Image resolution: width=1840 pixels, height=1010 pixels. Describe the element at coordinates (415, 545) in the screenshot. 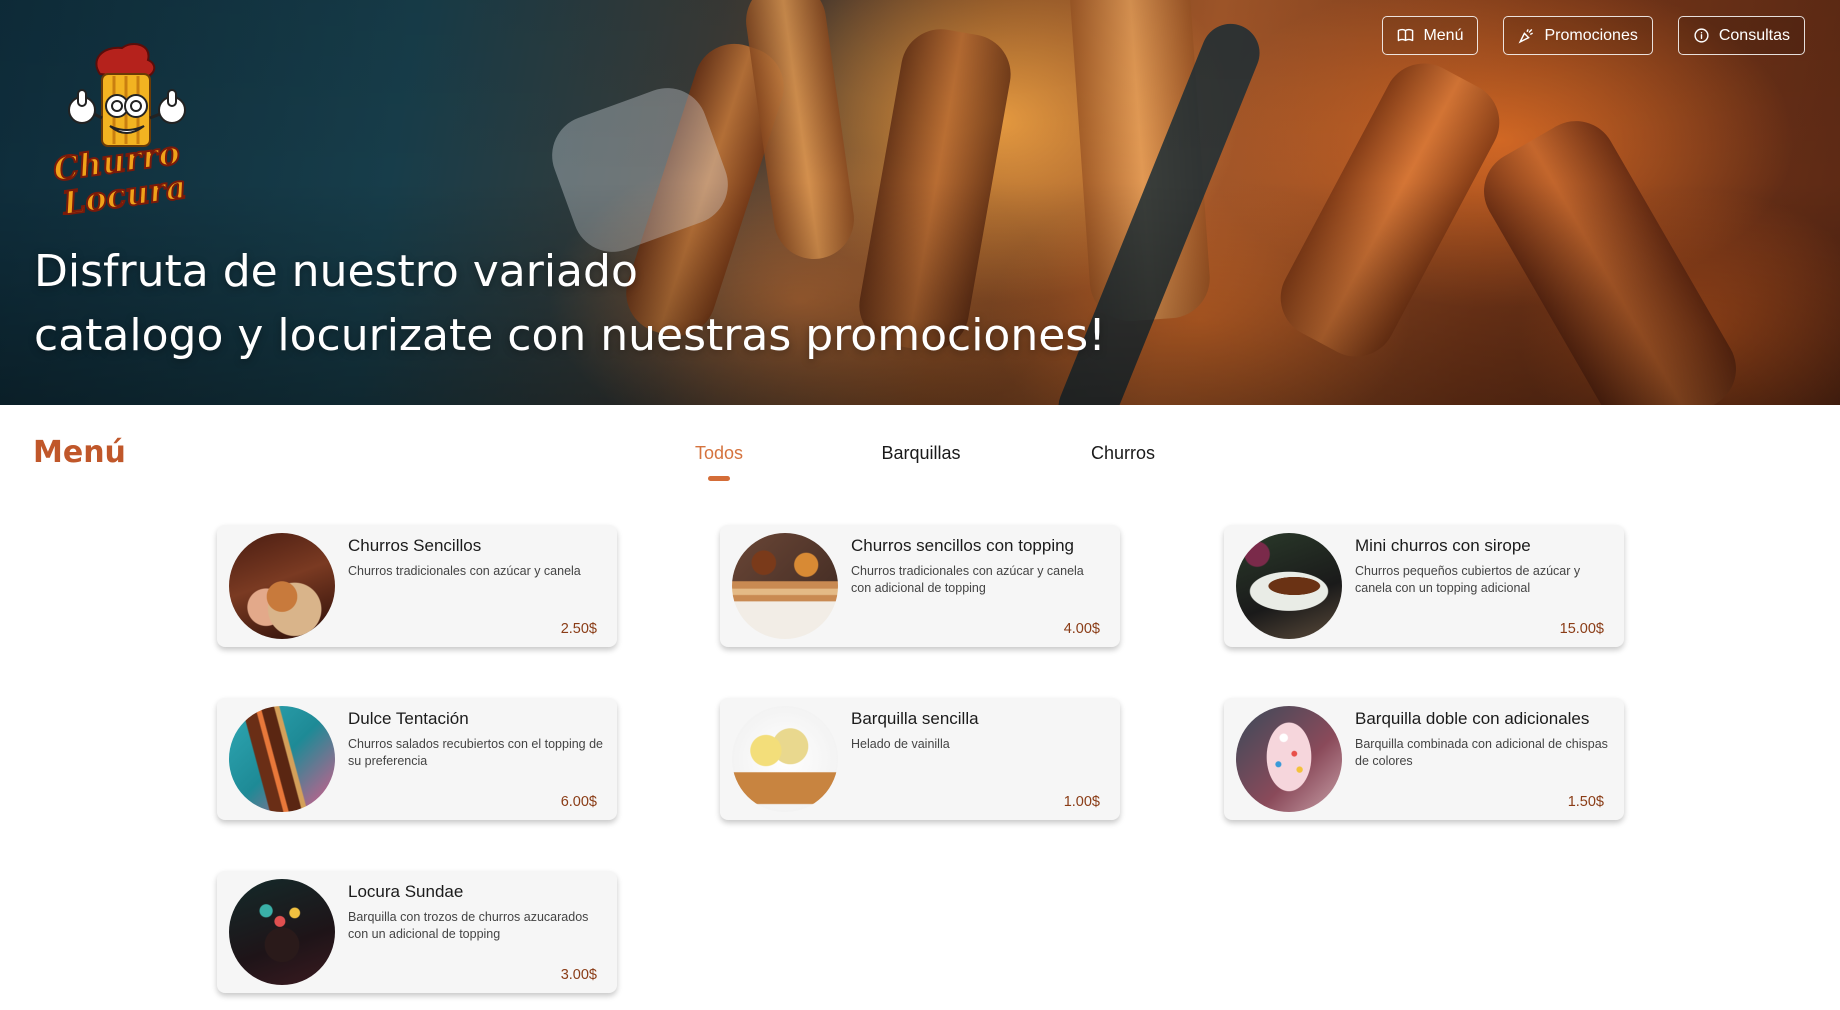

I see `menu-item-name: Churros Sencillos` at that location.